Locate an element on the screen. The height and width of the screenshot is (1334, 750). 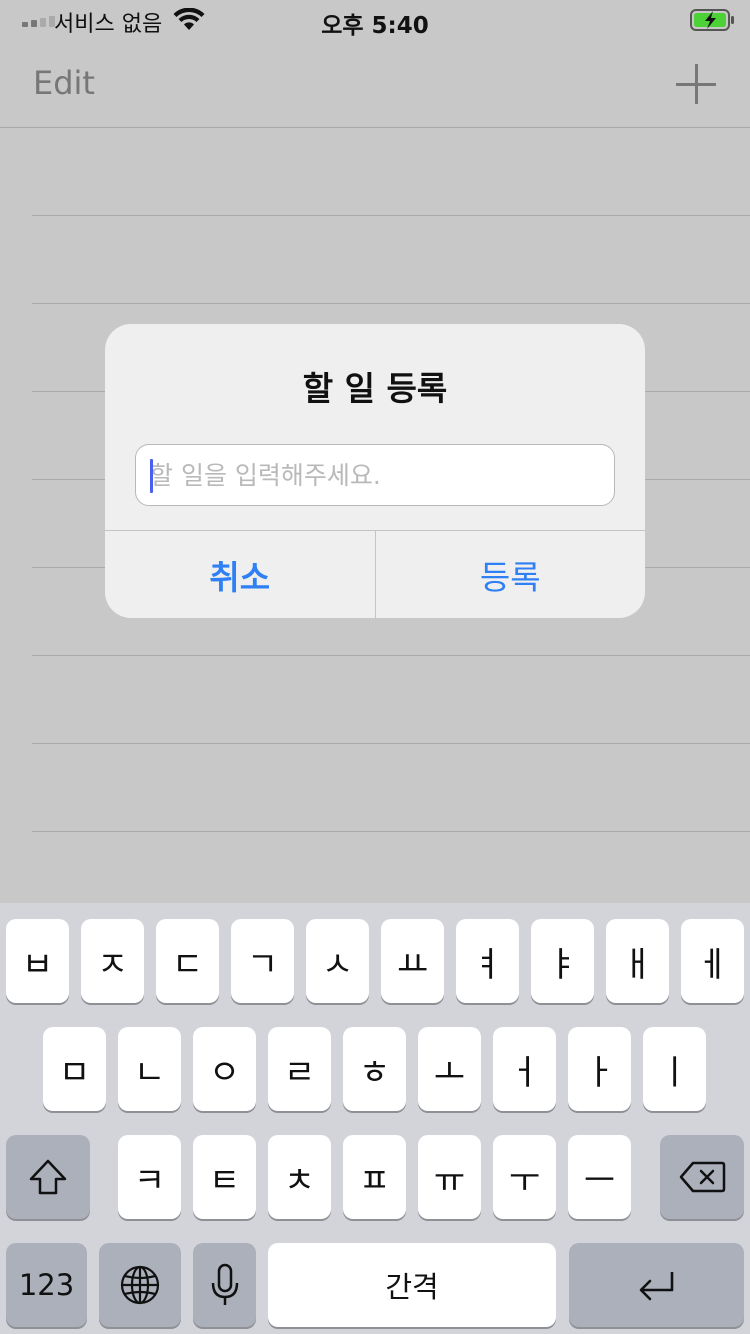
key: ㄷ is located at coordinates (187, 961).